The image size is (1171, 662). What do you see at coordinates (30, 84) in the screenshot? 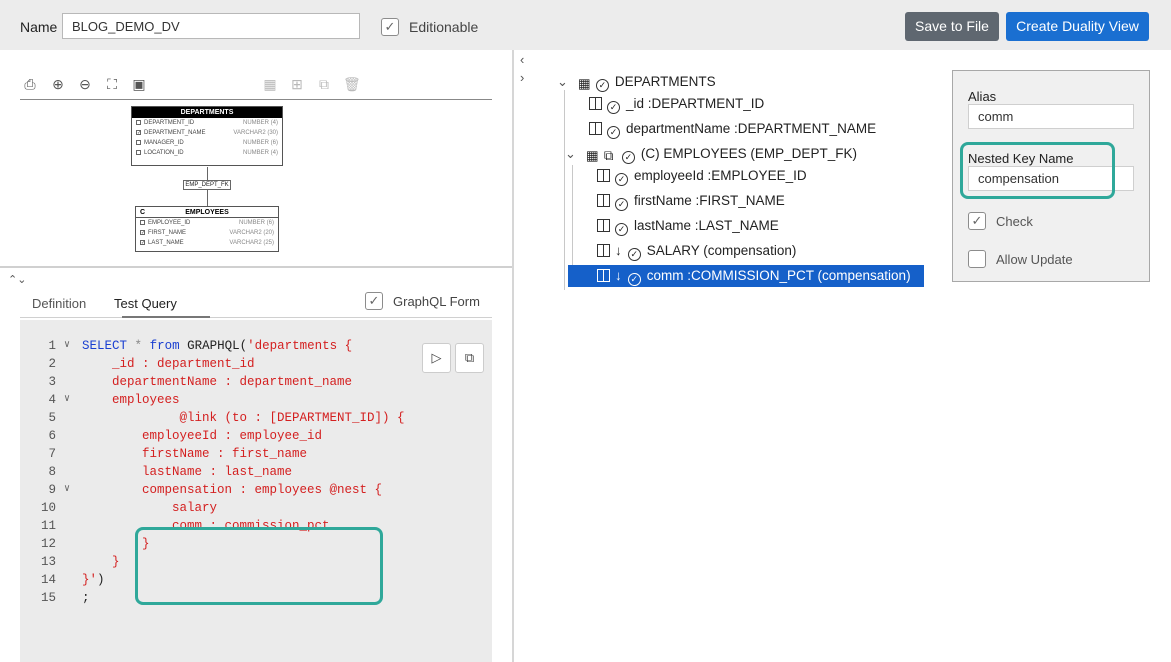
I see `export-icon: ⎙` at bounding box center [30, 84].